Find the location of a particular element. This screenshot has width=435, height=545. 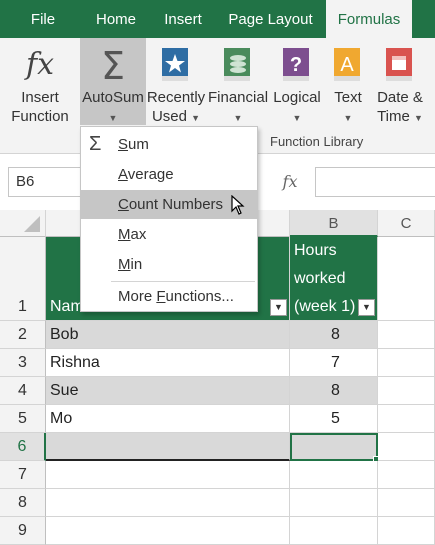

row-header-7: 7 is located at coordinates (23, 475).